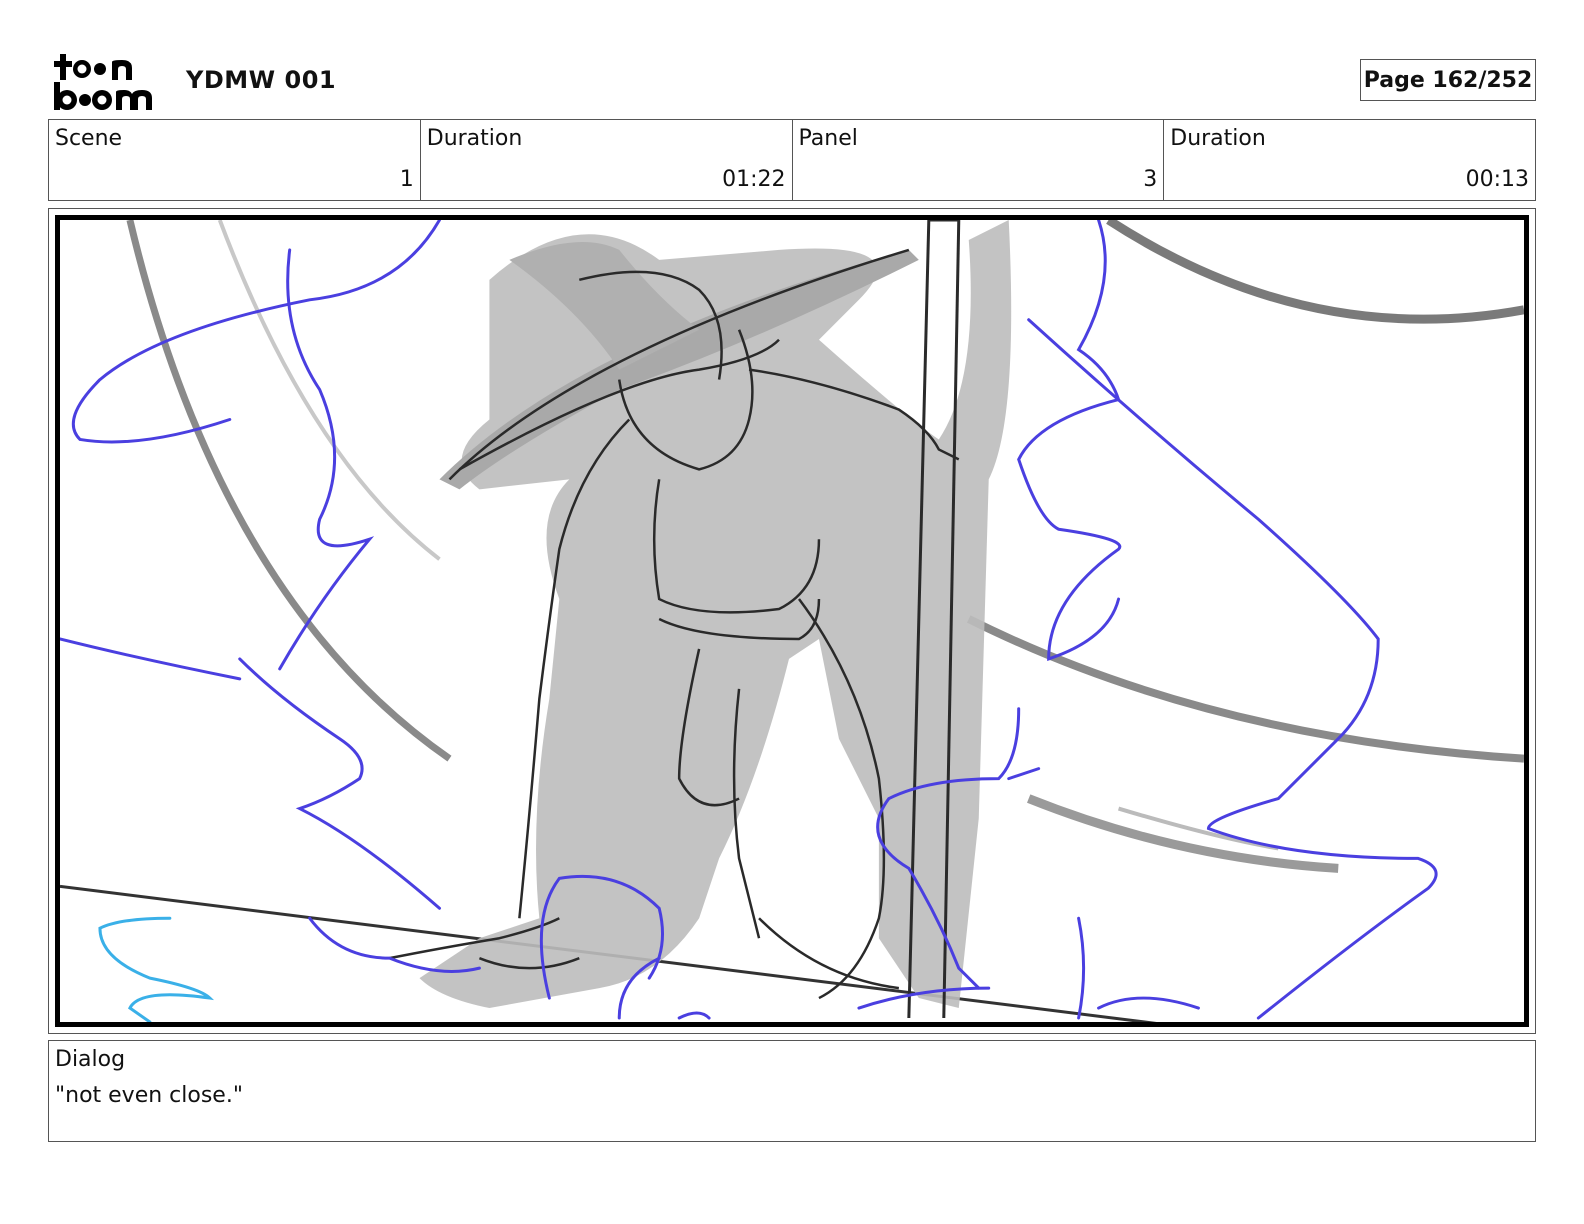 This screenshot has width=1584, height=1224. Describe the element at coordinates (149, 1095) in the screenshot. I see `dialog-text: "not even close."` at that location.